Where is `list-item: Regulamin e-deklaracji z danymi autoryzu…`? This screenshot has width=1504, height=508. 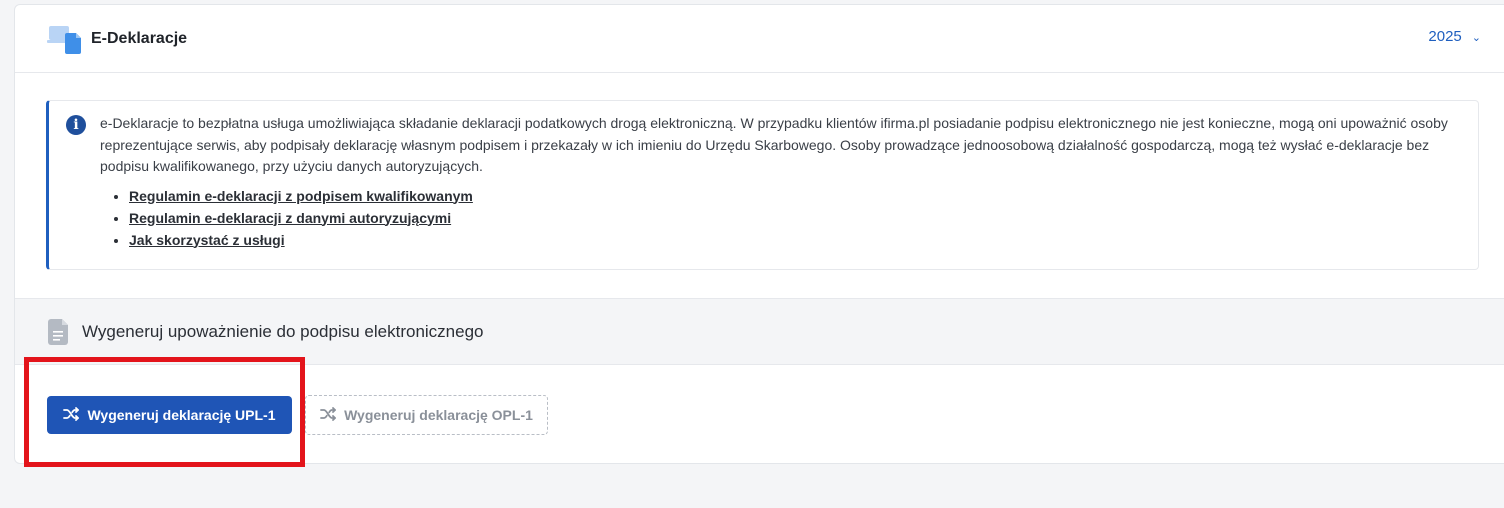
list-item: Regulamin e-deklaracji z danymi autoryzu… is located at coordinates (793, 218).